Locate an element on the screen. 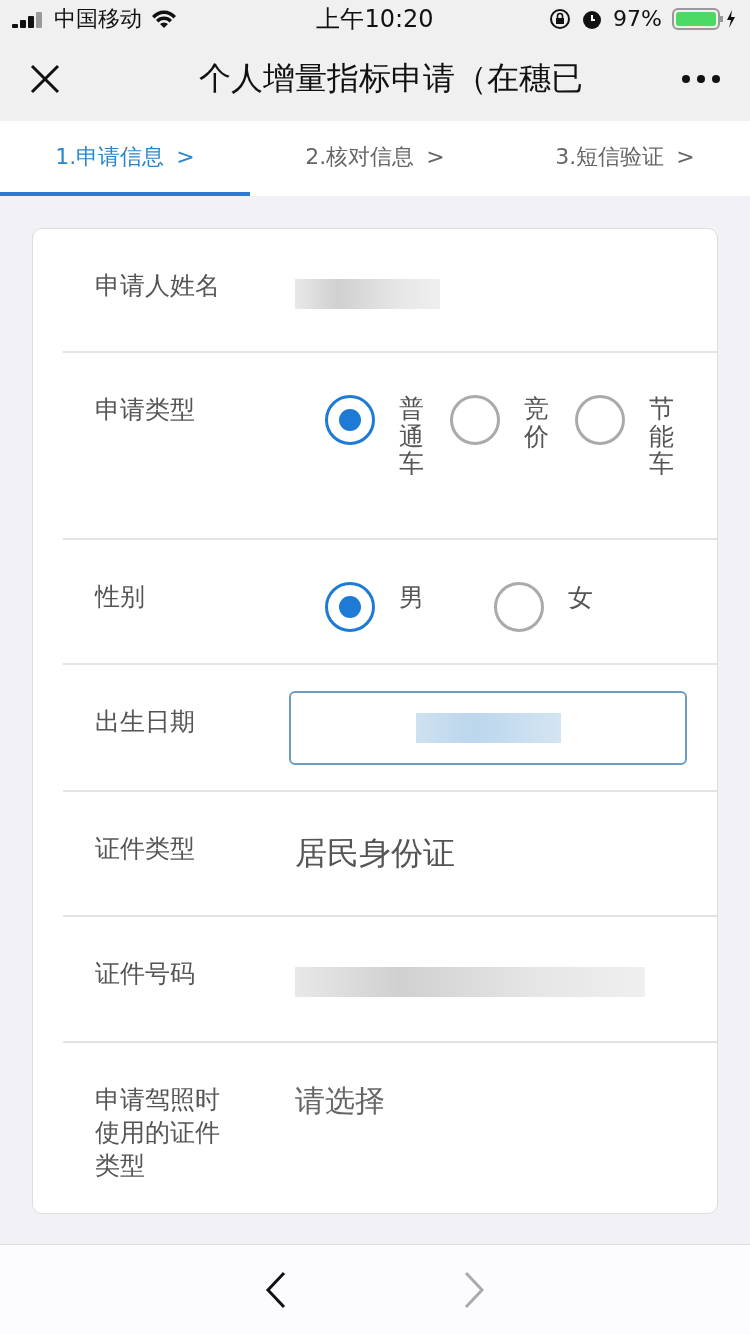  option-label: 普通车 is located at coordinates (411, 436).